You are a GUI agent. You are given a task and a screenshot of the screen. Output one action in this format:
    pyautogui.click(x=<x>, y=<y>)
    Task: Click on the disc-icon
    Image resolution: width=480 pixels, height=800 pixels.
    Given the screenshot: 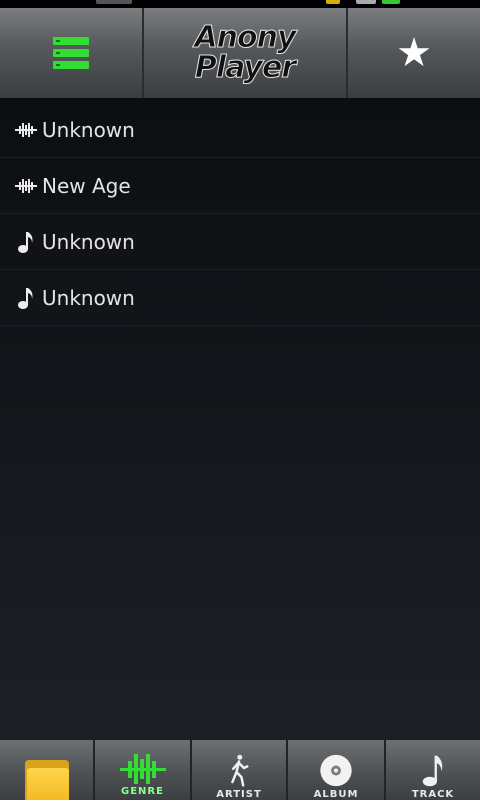 What is the action you would take?
    pyautogui.click(x=336, y=770)
    